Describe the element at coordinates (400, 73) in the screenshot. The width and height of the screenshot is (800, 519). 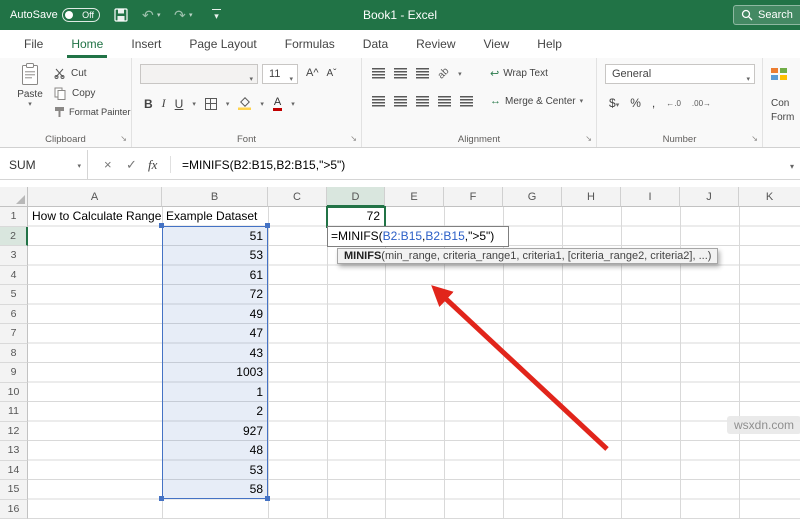
I see `align-middle-icon` at that location.